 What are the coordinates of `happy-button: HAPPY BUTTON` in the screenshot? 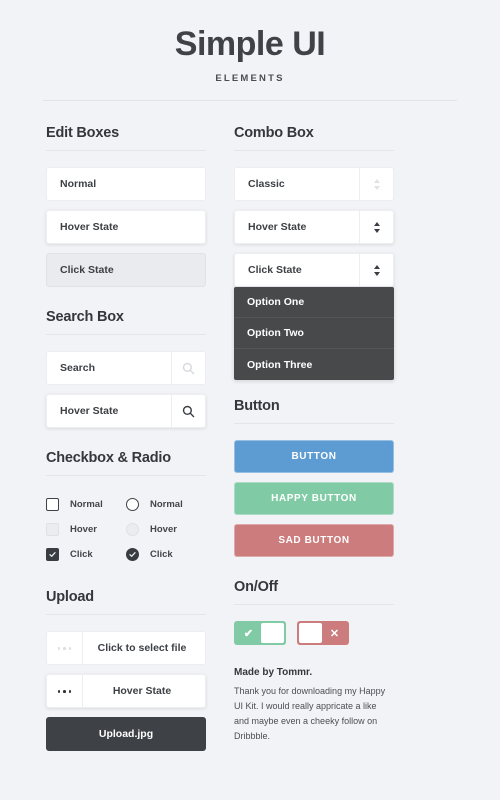 It's located at (314, 499).